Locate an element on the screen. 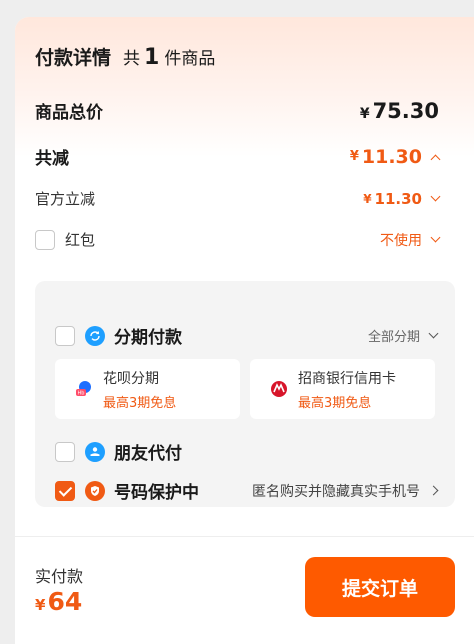 The width and height of the screenshot is (474, 644). friend-pay-checkbox is located at coordinates (65, 451).